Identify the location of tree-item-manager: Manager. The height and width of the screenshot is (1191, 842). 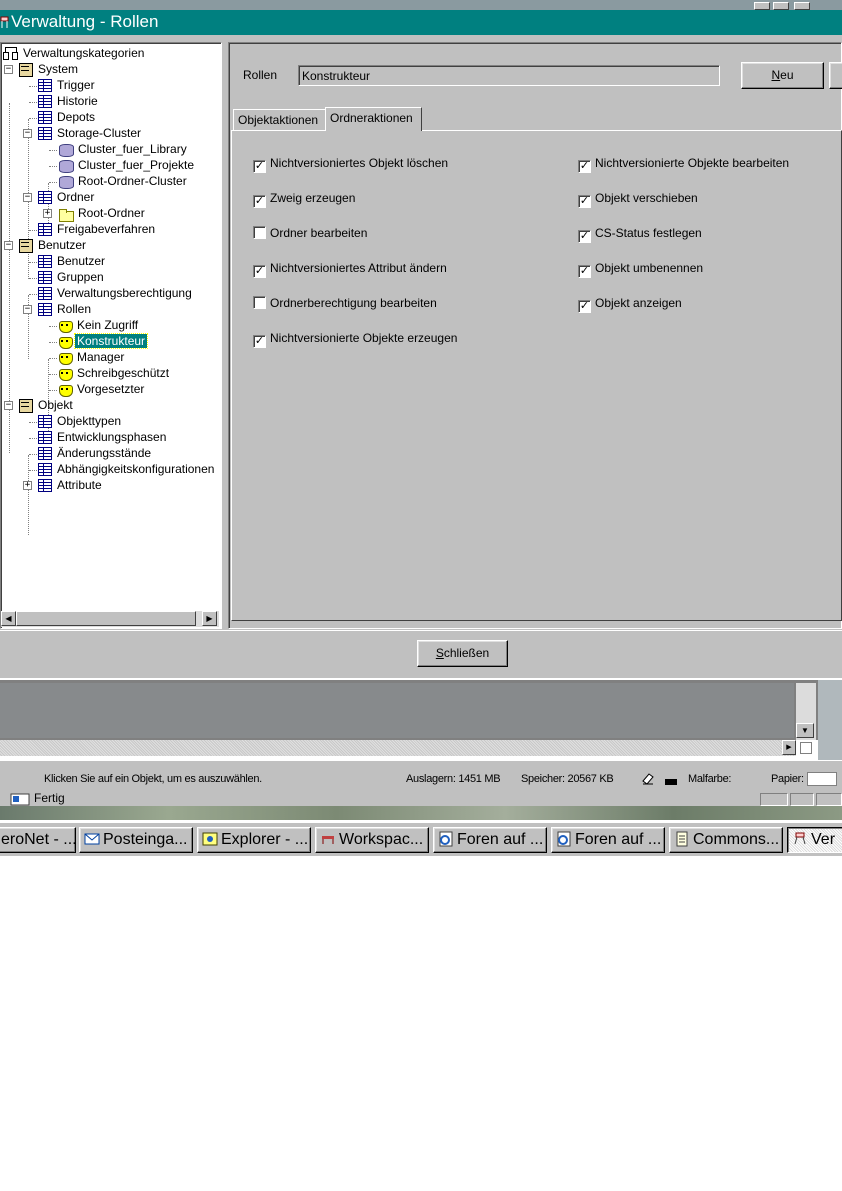
(92, 357).